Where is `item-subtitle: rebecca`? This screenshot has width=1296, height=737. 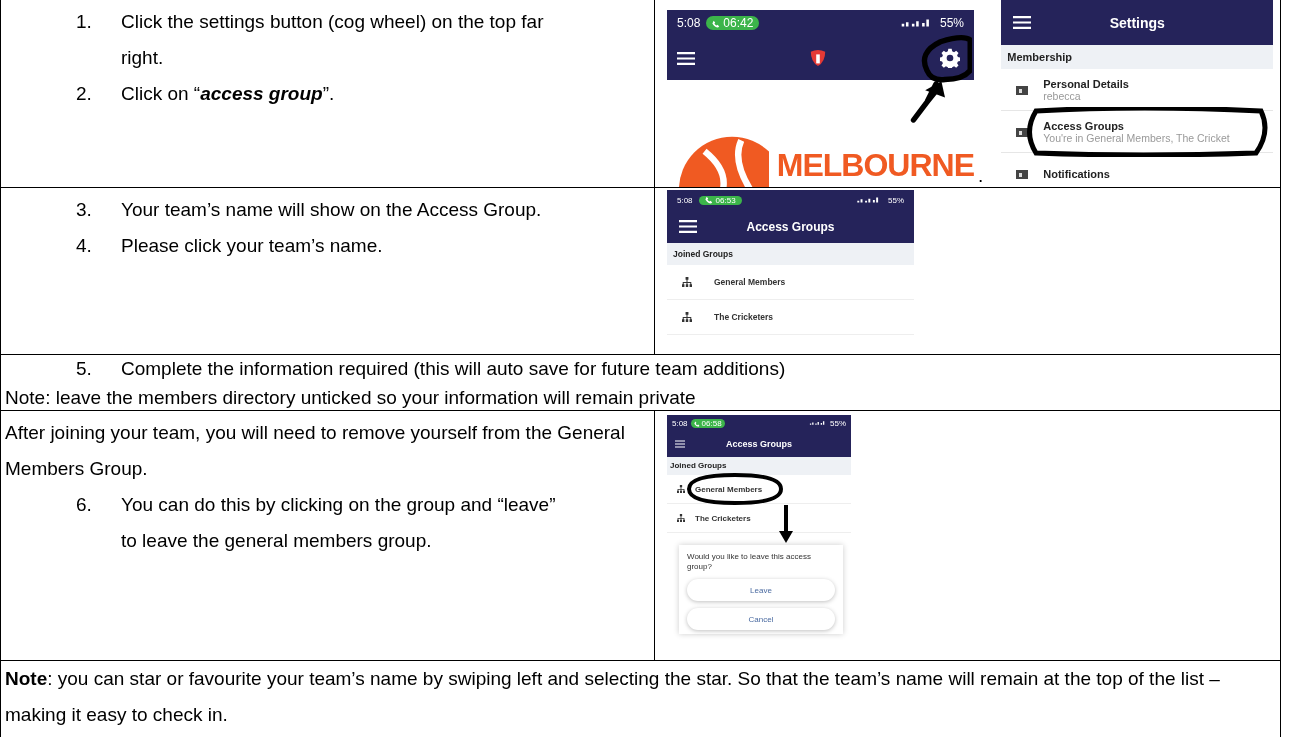 item-subtitle: rebecca is located at coordinates (1062, 95).